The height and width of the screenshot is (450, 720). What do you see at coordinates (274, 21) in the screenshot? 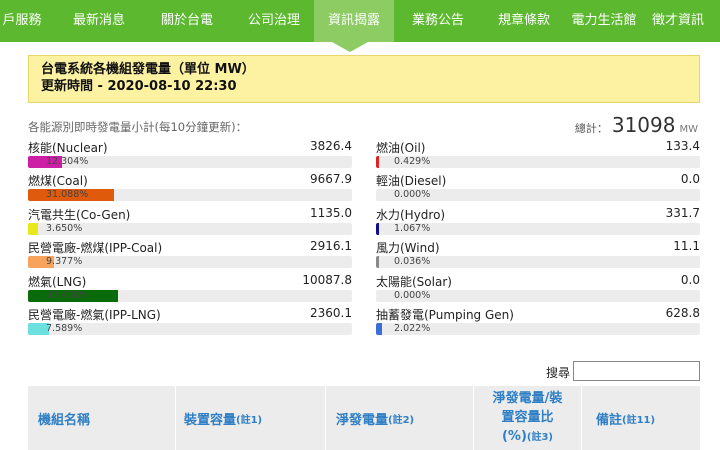
I see `nav-item-governance: 公司治理` at bounding box center [274, 21].